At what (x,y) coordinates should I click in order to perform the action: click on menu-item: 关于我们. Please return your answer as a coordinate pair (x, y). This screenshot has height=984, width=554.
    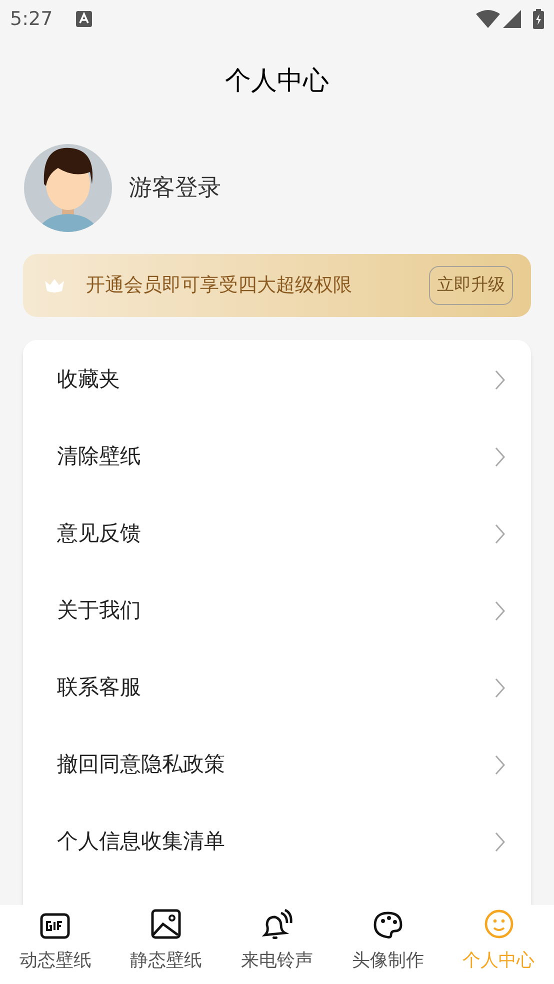
    Looking at the image, I should click on (277, 610).